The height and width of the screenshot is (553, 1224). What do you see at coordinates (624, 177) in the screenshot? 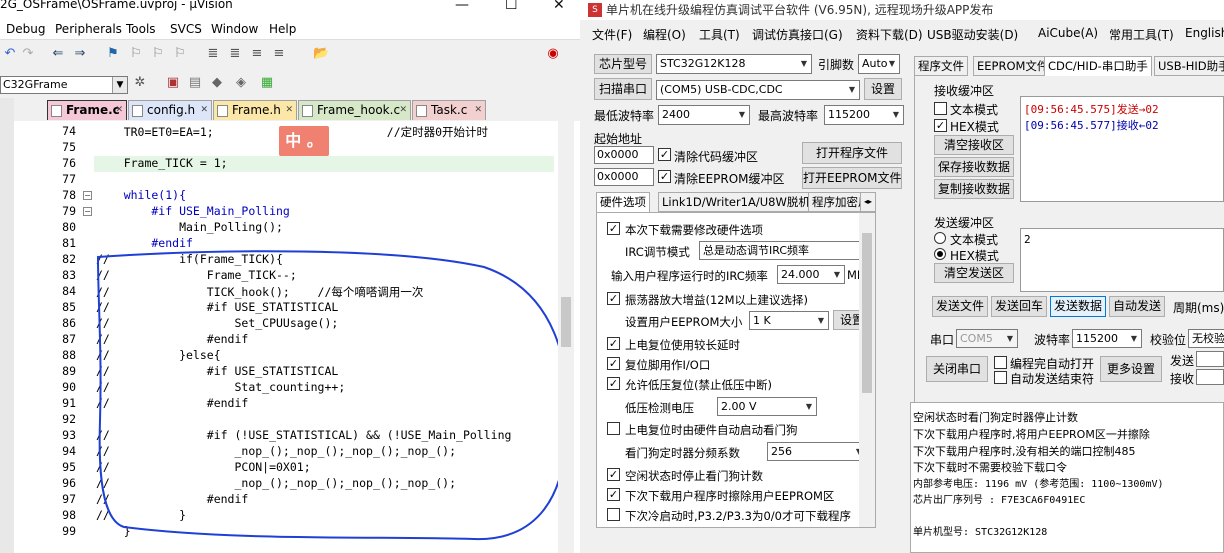
I see `eeprom-address-input: 0x0000` at bounding box center [624, 177].